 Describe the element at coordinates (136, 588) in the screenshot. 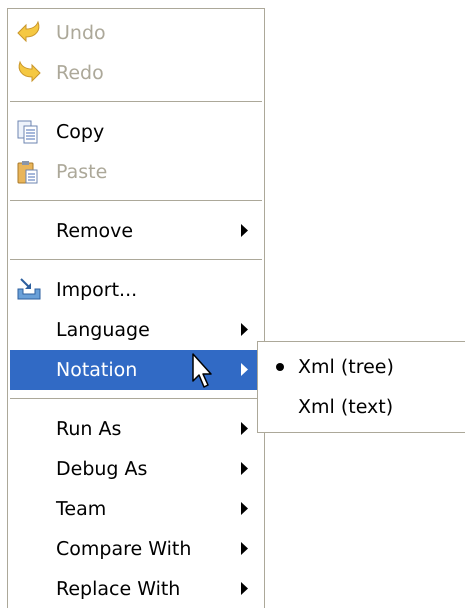

I see `menu-item: Replace With` at that location.